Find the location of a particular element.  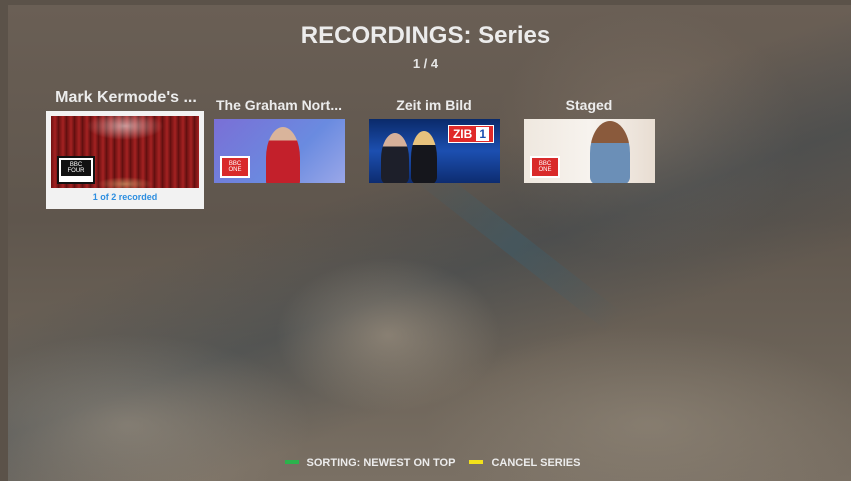

yellow-key-icon is located at coordinates (476, 462).